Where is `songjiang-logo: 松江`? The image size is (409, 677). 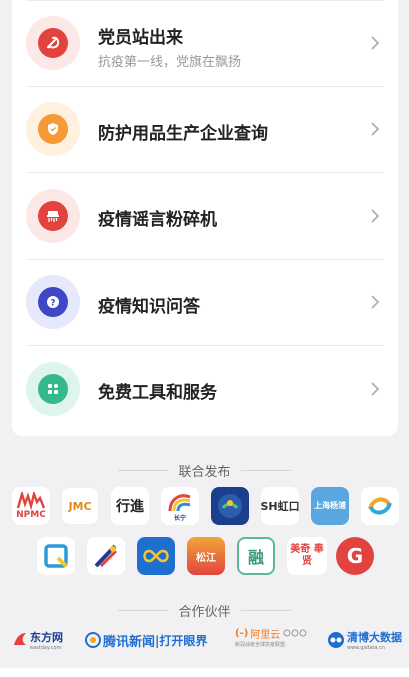 songjiang-logo: 松江 is located at coordinates (206, 556).